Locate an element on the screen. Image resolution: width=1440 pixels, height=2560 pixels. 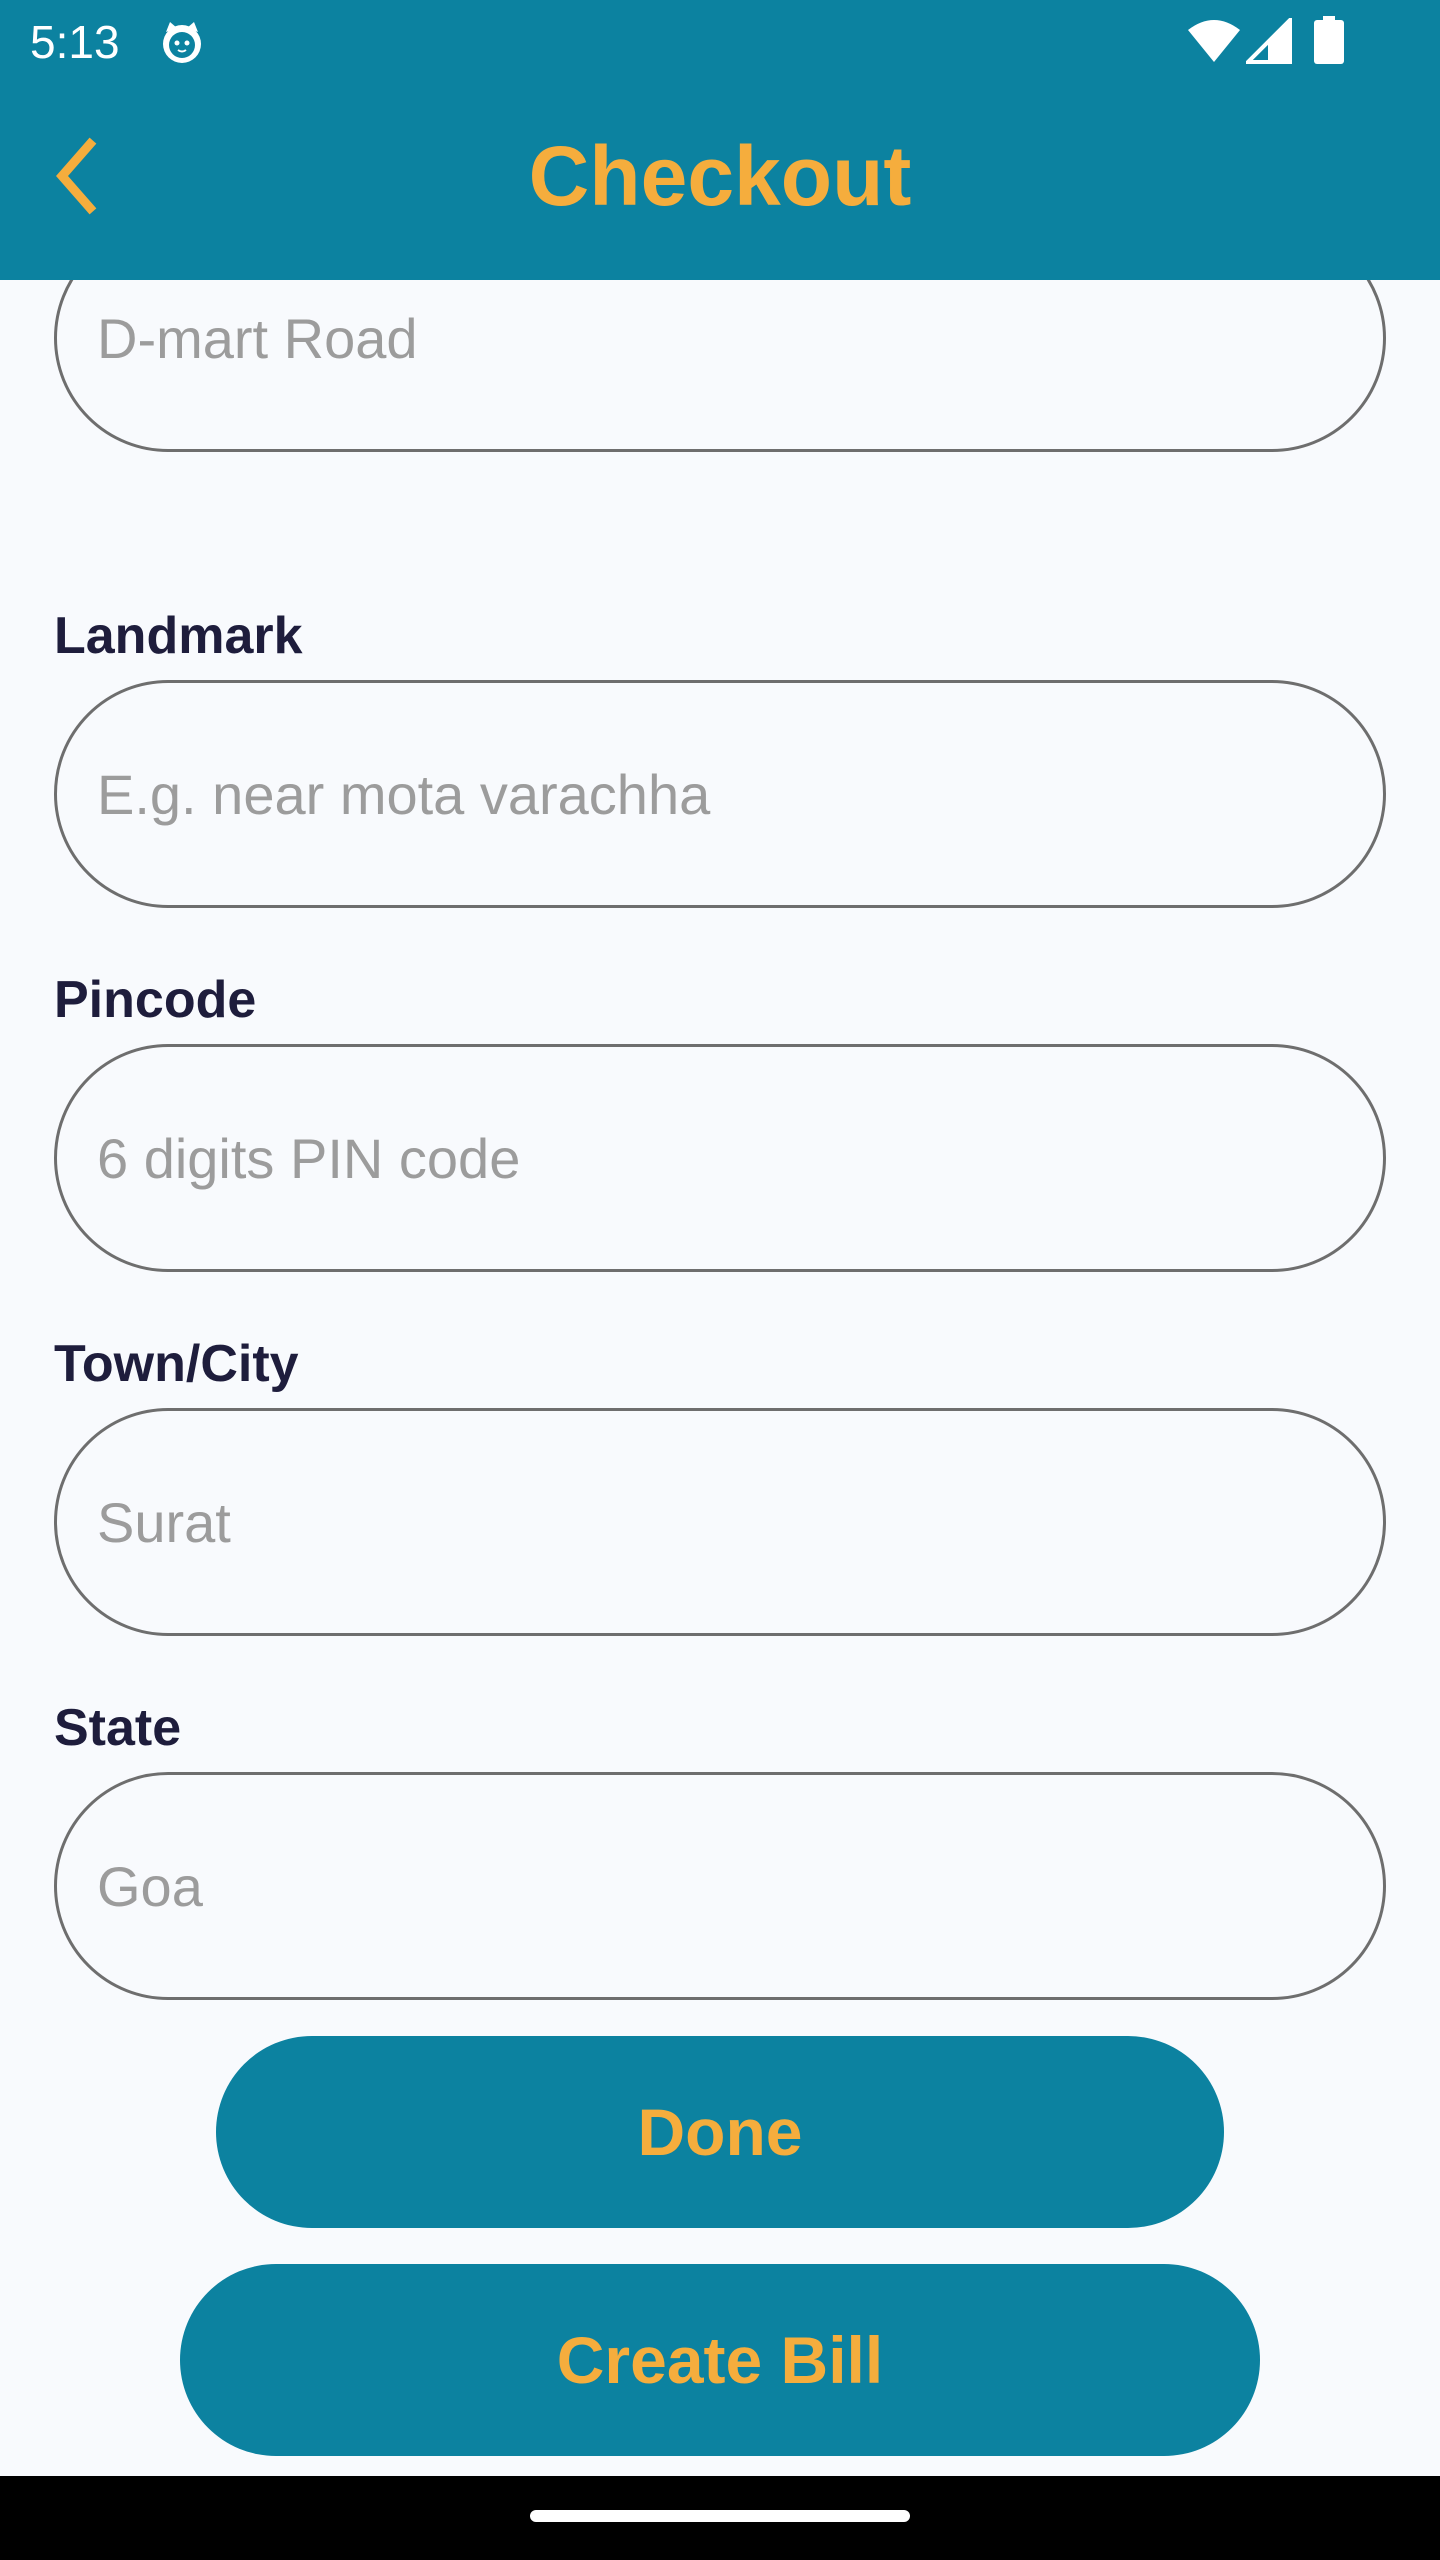
battery-icon is located at coordinates (1329, 40).